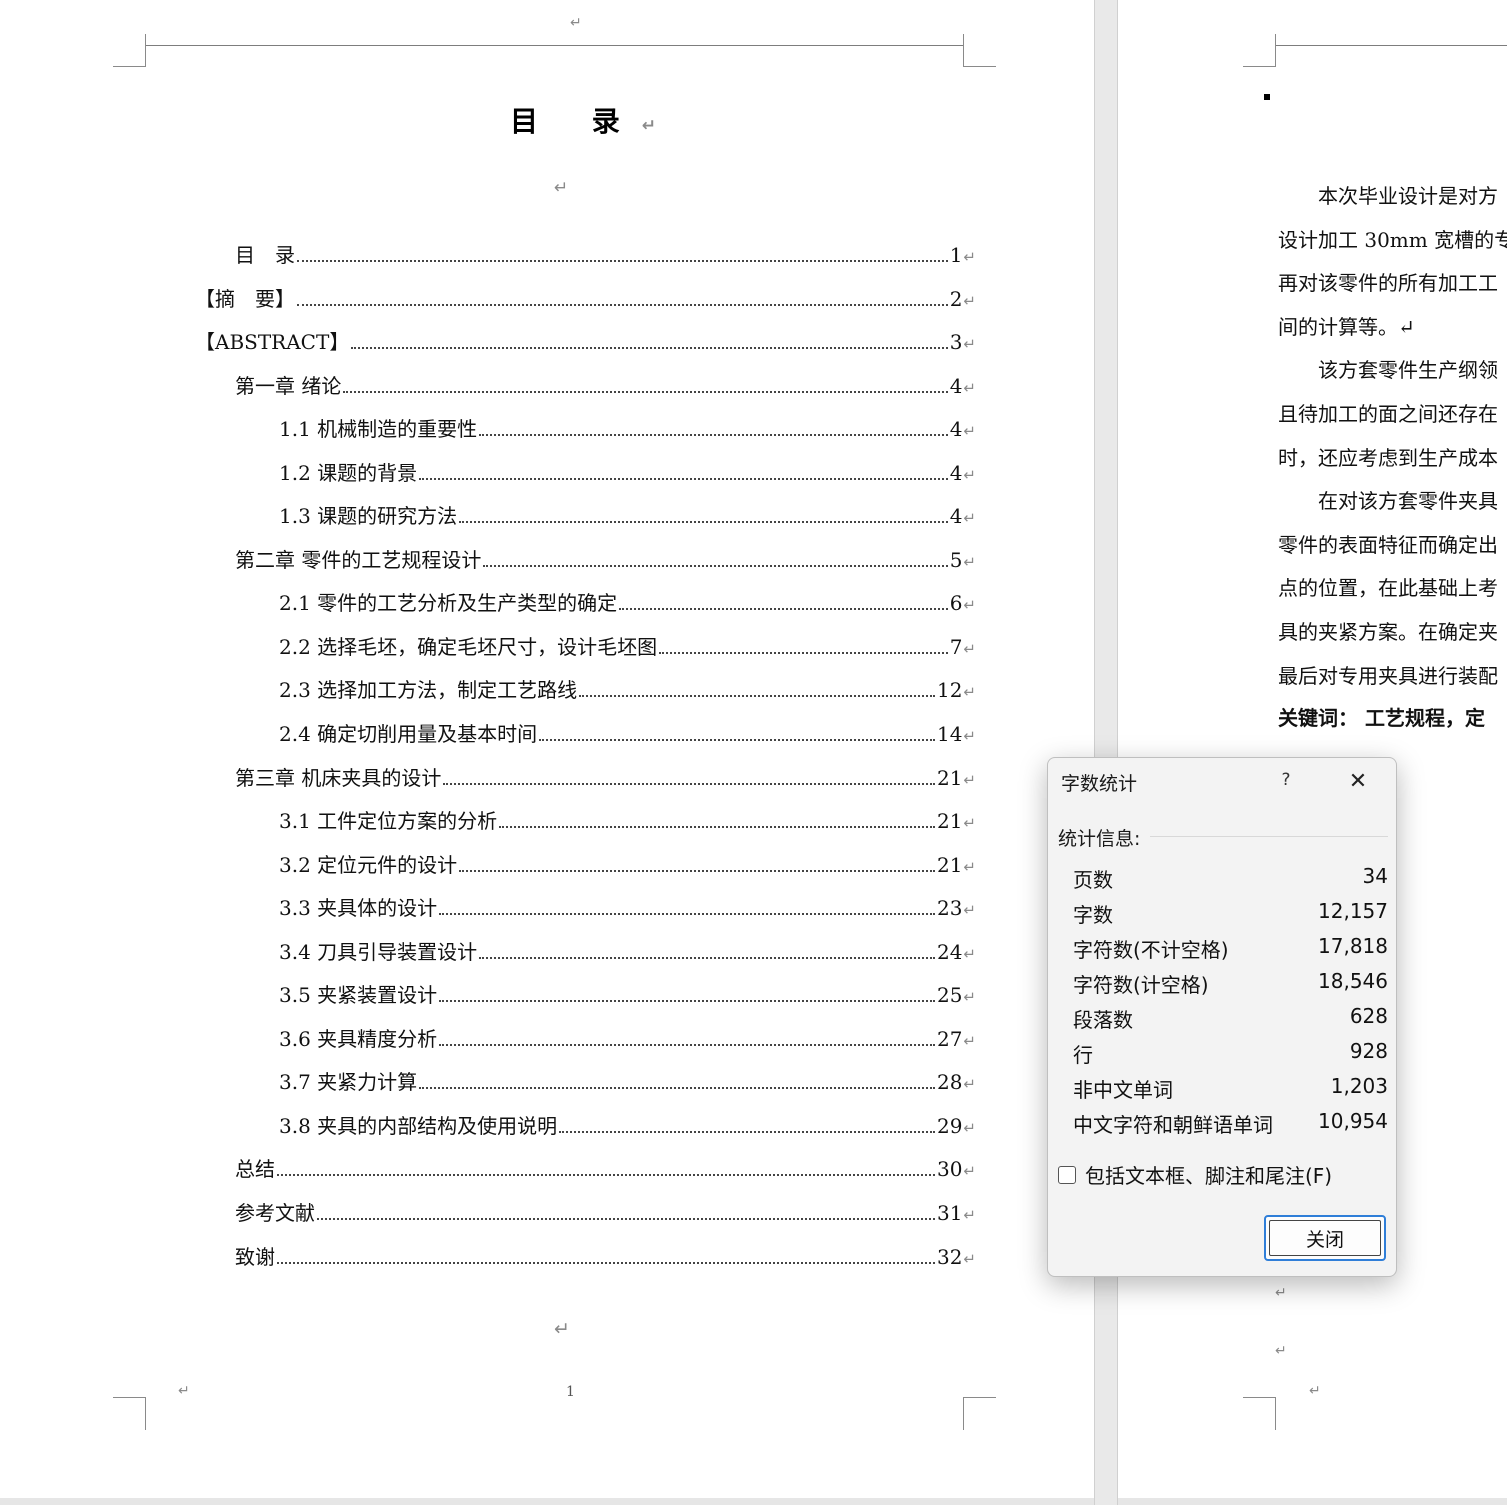  I want to click on toc-entry: 目 录 1 ↵, so click(605, 253).